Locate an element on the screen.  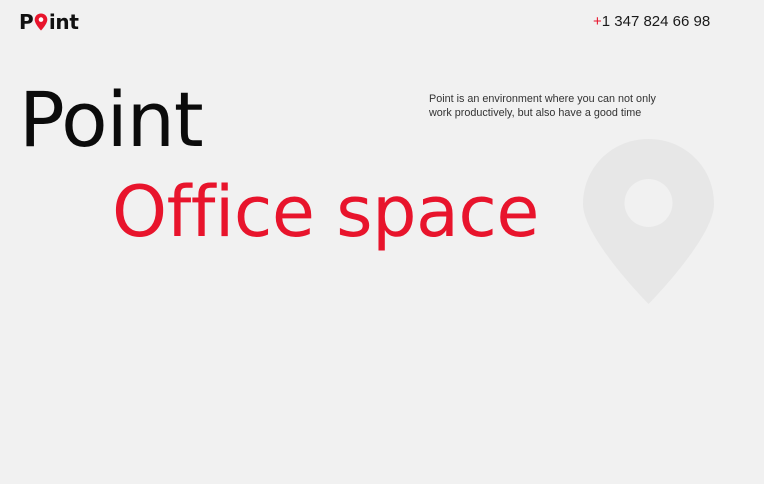
phone-number: 1 347 824 66 98 is located at coordinates (656, 21).